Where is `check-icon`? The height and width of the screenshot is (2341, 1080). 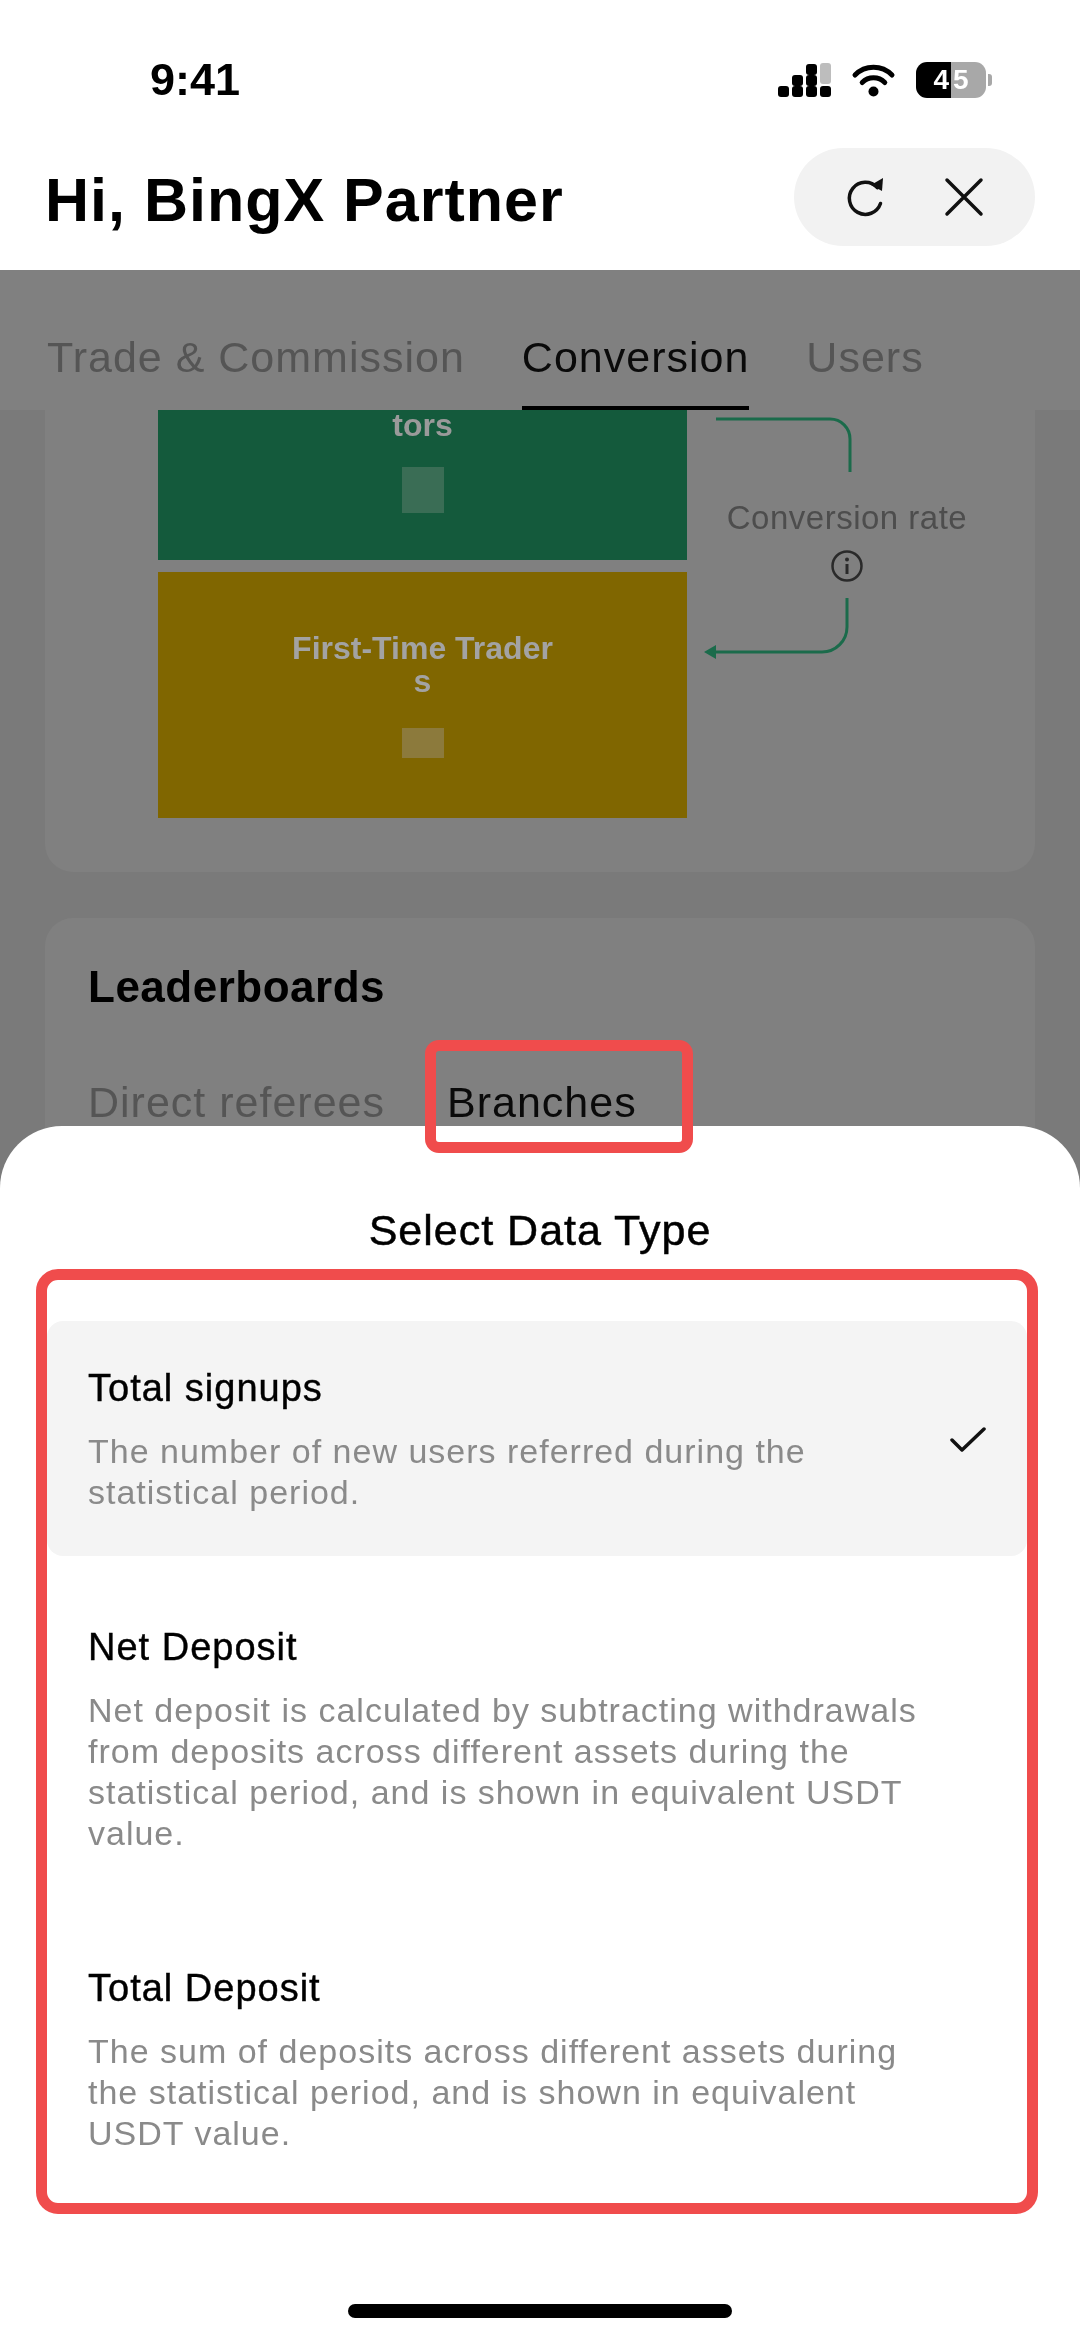
check-icon is located at coordinates (968, 1440).